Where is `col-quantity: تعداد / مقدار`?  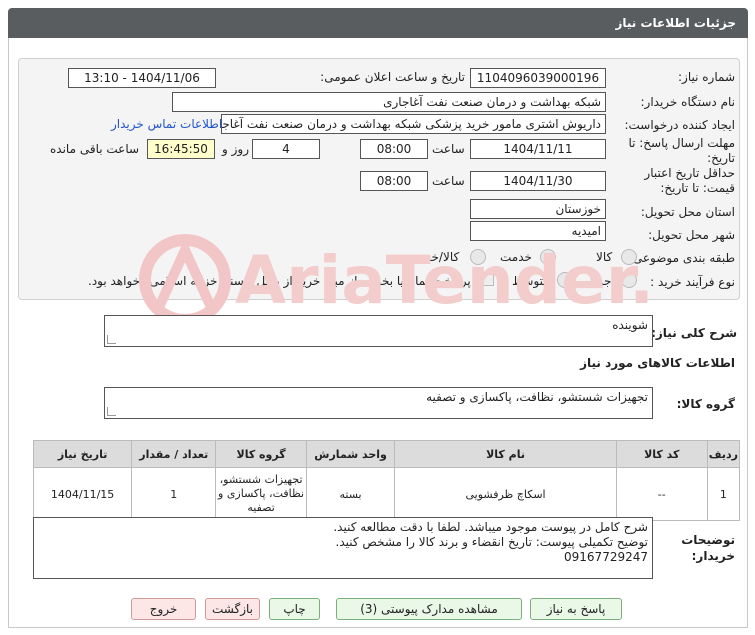
col-quantity: تعداد / مقدار is located at coordinates (174, 454).